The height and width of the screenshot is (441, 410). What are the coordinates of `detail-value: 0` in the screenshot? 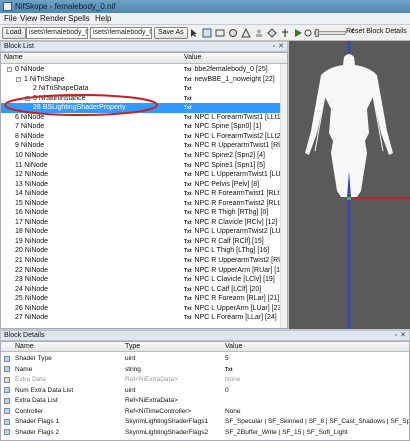 It's located at (227, 390).